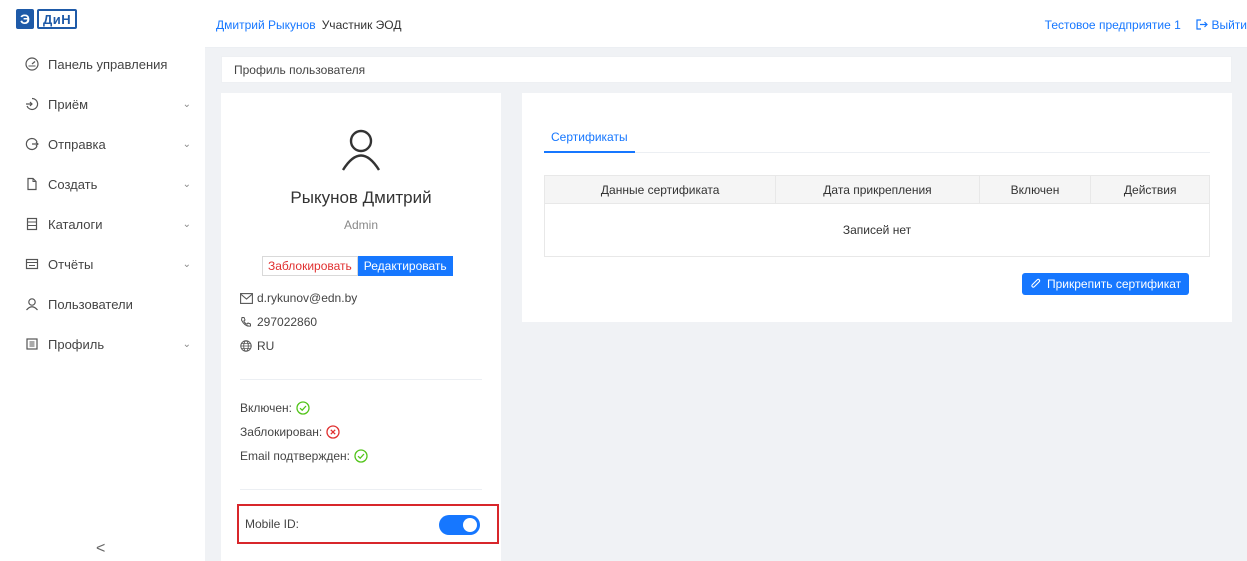  I want to click on profile-email: d.rykunov@edn.by, so click(298, 298).